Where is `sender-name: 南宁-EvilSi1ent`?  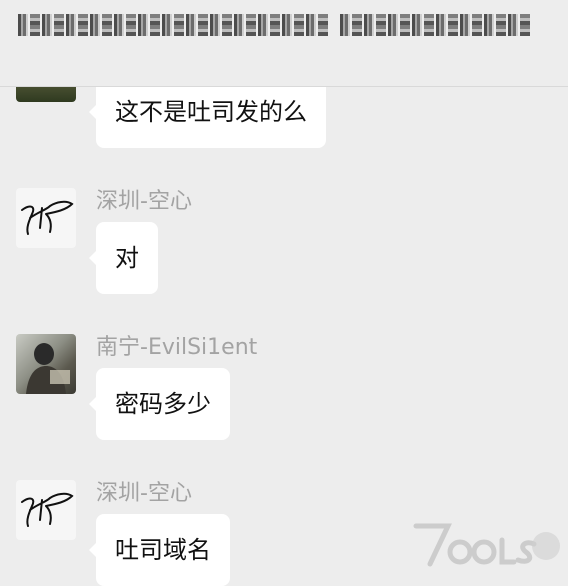
sender-name: 南宁-EvilSi1ent is located at coordinates (177, 347).